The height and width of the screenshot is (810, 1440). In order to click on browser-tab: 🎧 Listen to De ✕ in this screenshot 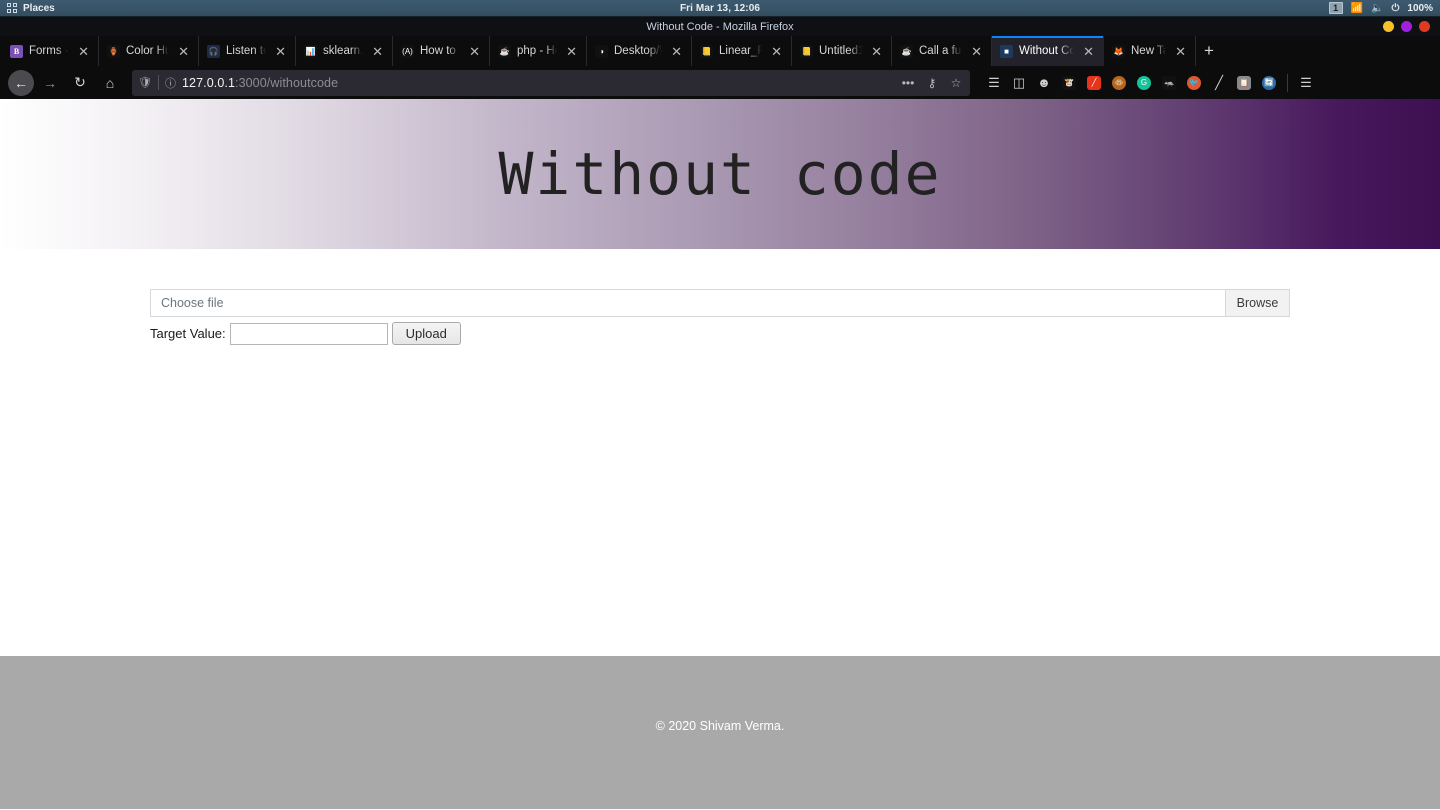, I will do `click(247, 51)`.